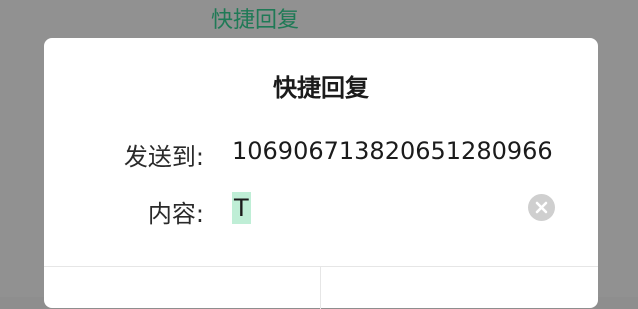 The height and width of the screenshot is (309, 638). What do you see at coordinates (163, 157) in the screenshot?
I see `send-to-label: 发送到:` at bounding box center [163, 157].